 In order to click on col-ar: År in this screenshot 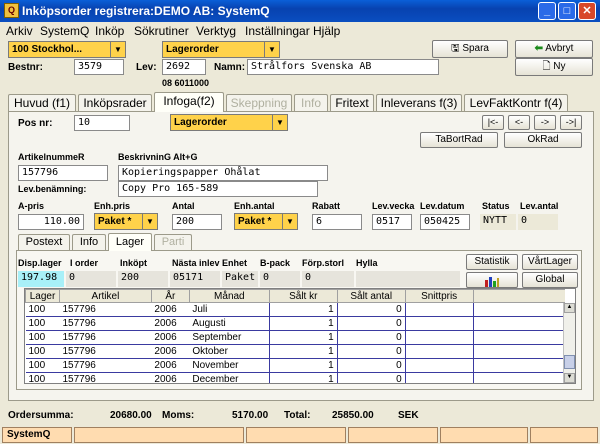, I will do `click(170, 296)`.